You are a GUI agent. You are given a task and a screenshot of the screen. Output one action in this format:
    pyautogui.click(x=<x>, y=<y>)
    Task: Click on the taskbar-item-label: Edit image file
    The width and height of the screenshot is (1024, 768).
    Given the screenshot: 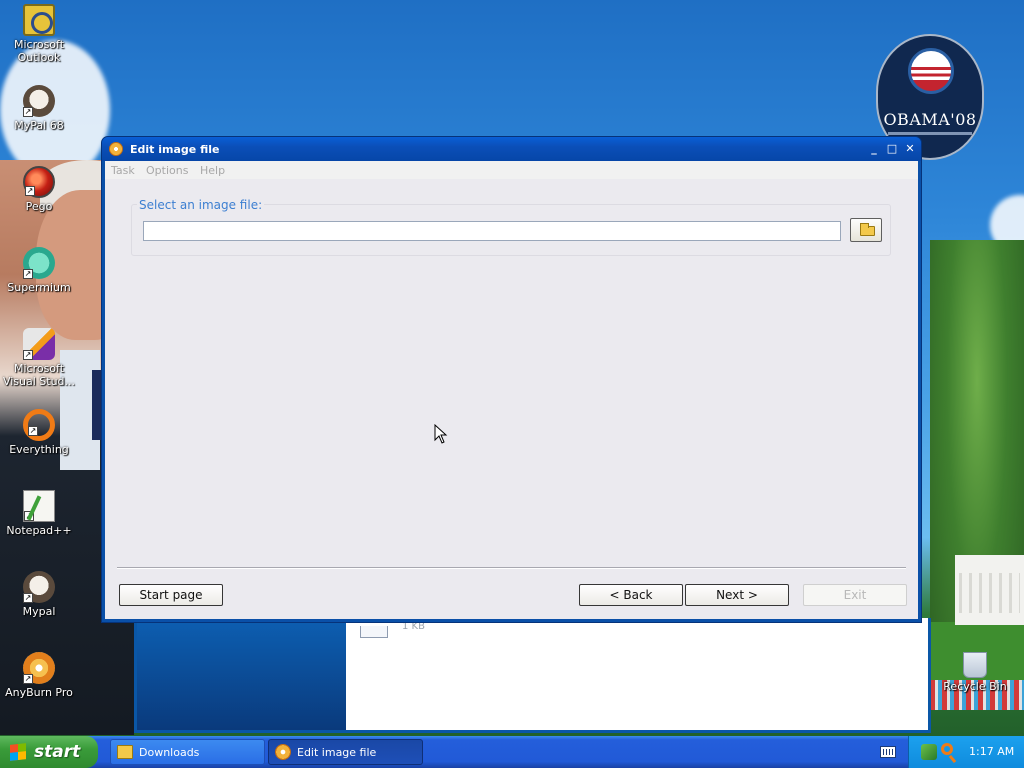 What is the action you would take?
    pyautogui.click(x=337, y=752)
    